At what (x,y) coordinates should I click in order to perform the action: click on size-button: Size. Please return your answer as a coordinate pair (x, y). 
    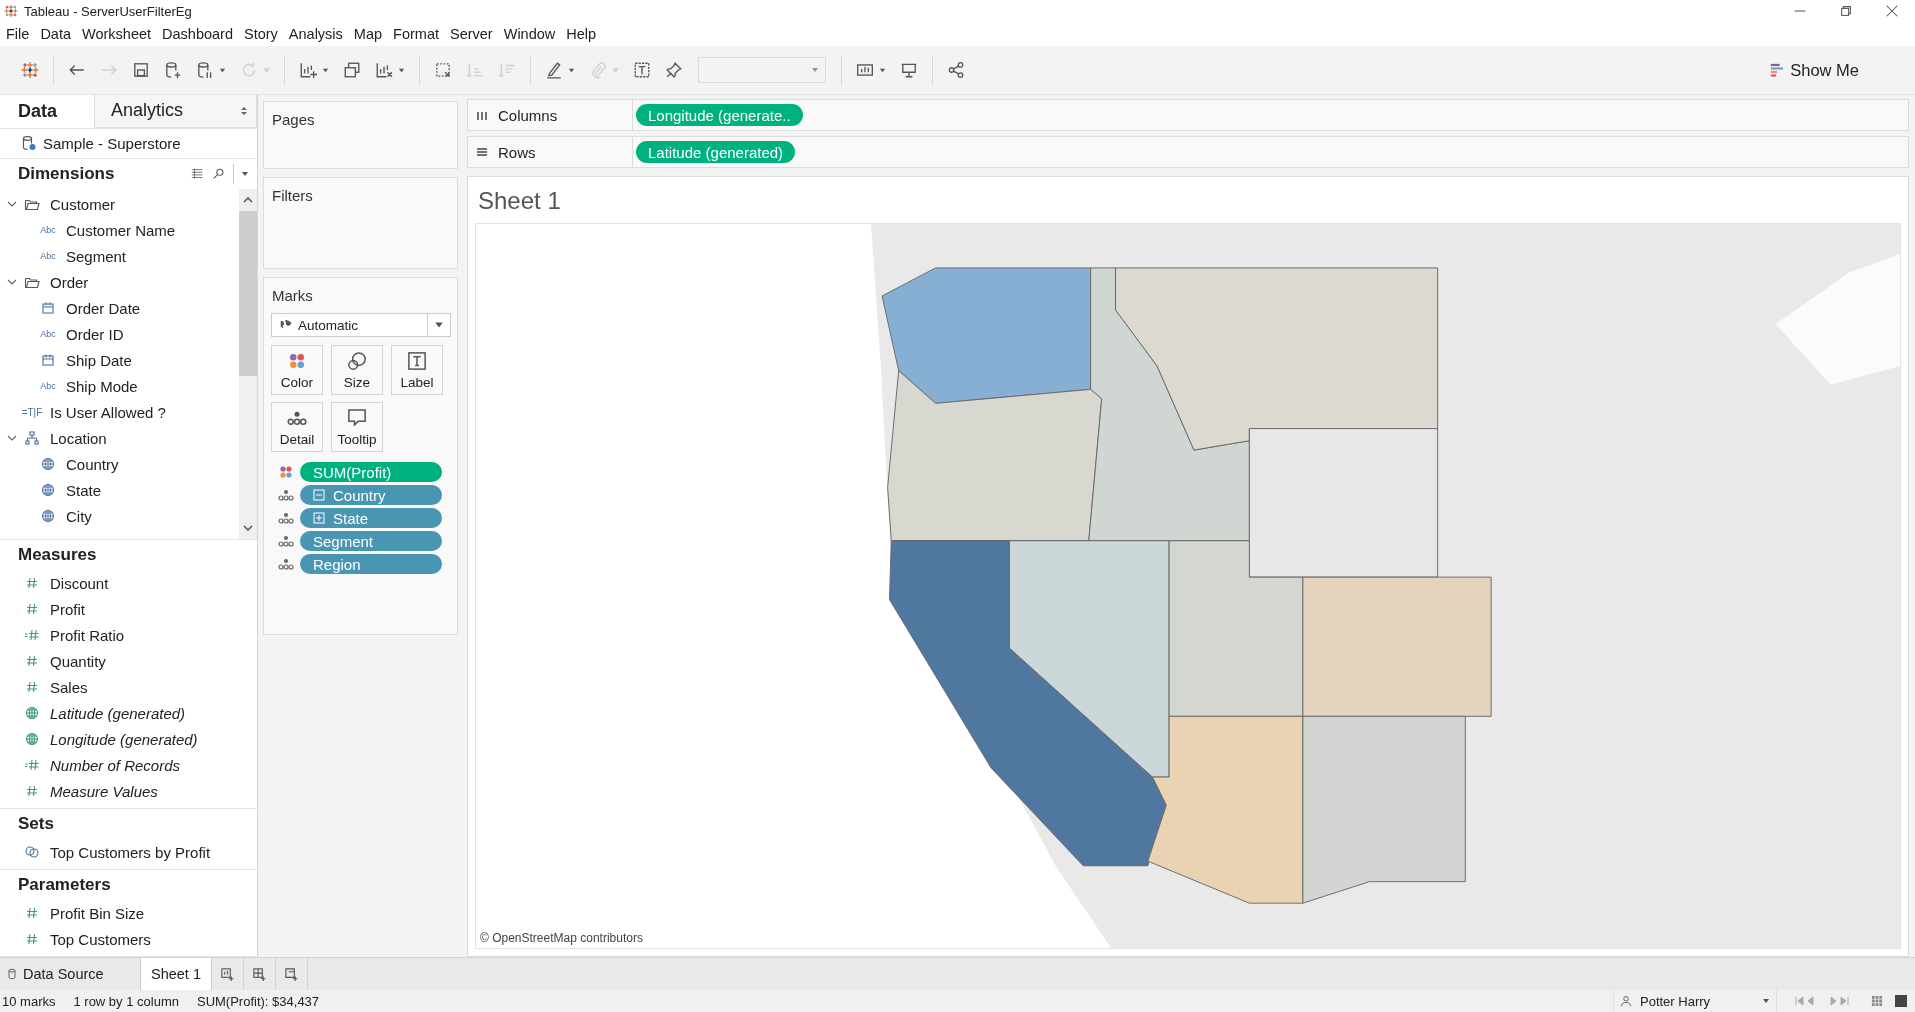
    Looking at the image, I should click on (357, 370).